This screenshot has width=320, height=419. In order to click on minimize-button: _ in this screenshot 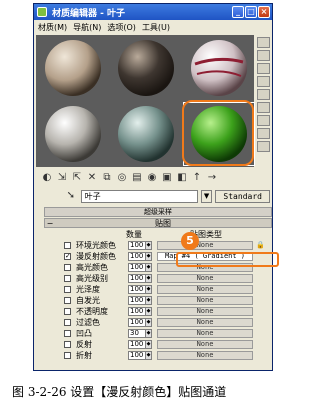, I will do `click(238, 12)`.